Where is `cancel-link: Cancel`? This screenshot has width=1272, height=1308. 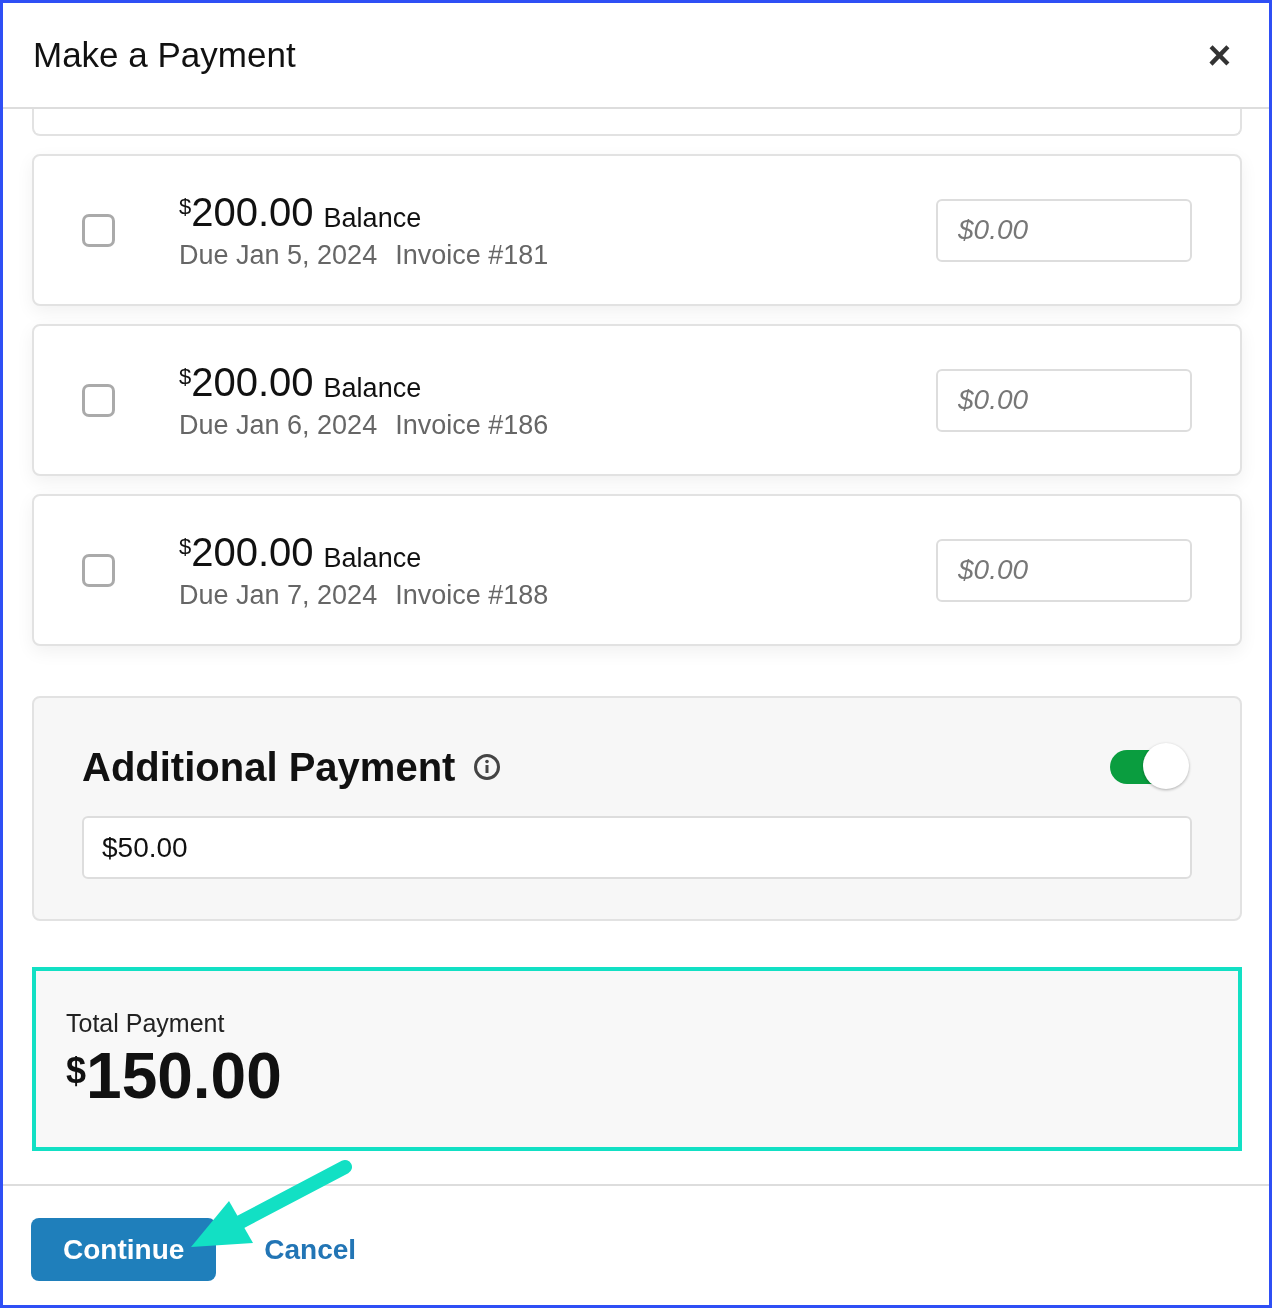
cancel-link: Cancel is located at coordinates (310, 1249).